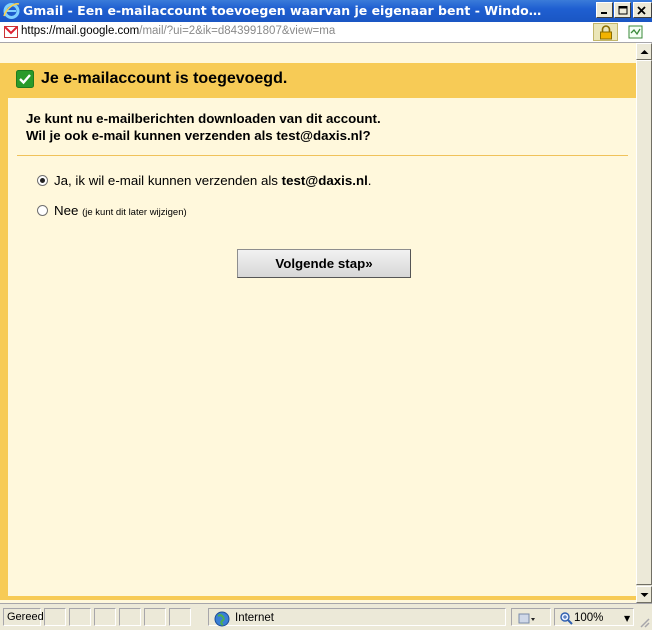  What do you see at coordinates (627, 618) in the screenshot?
I see `zoom-dropdown-icon: ▼` at bounding box center [627, 618].